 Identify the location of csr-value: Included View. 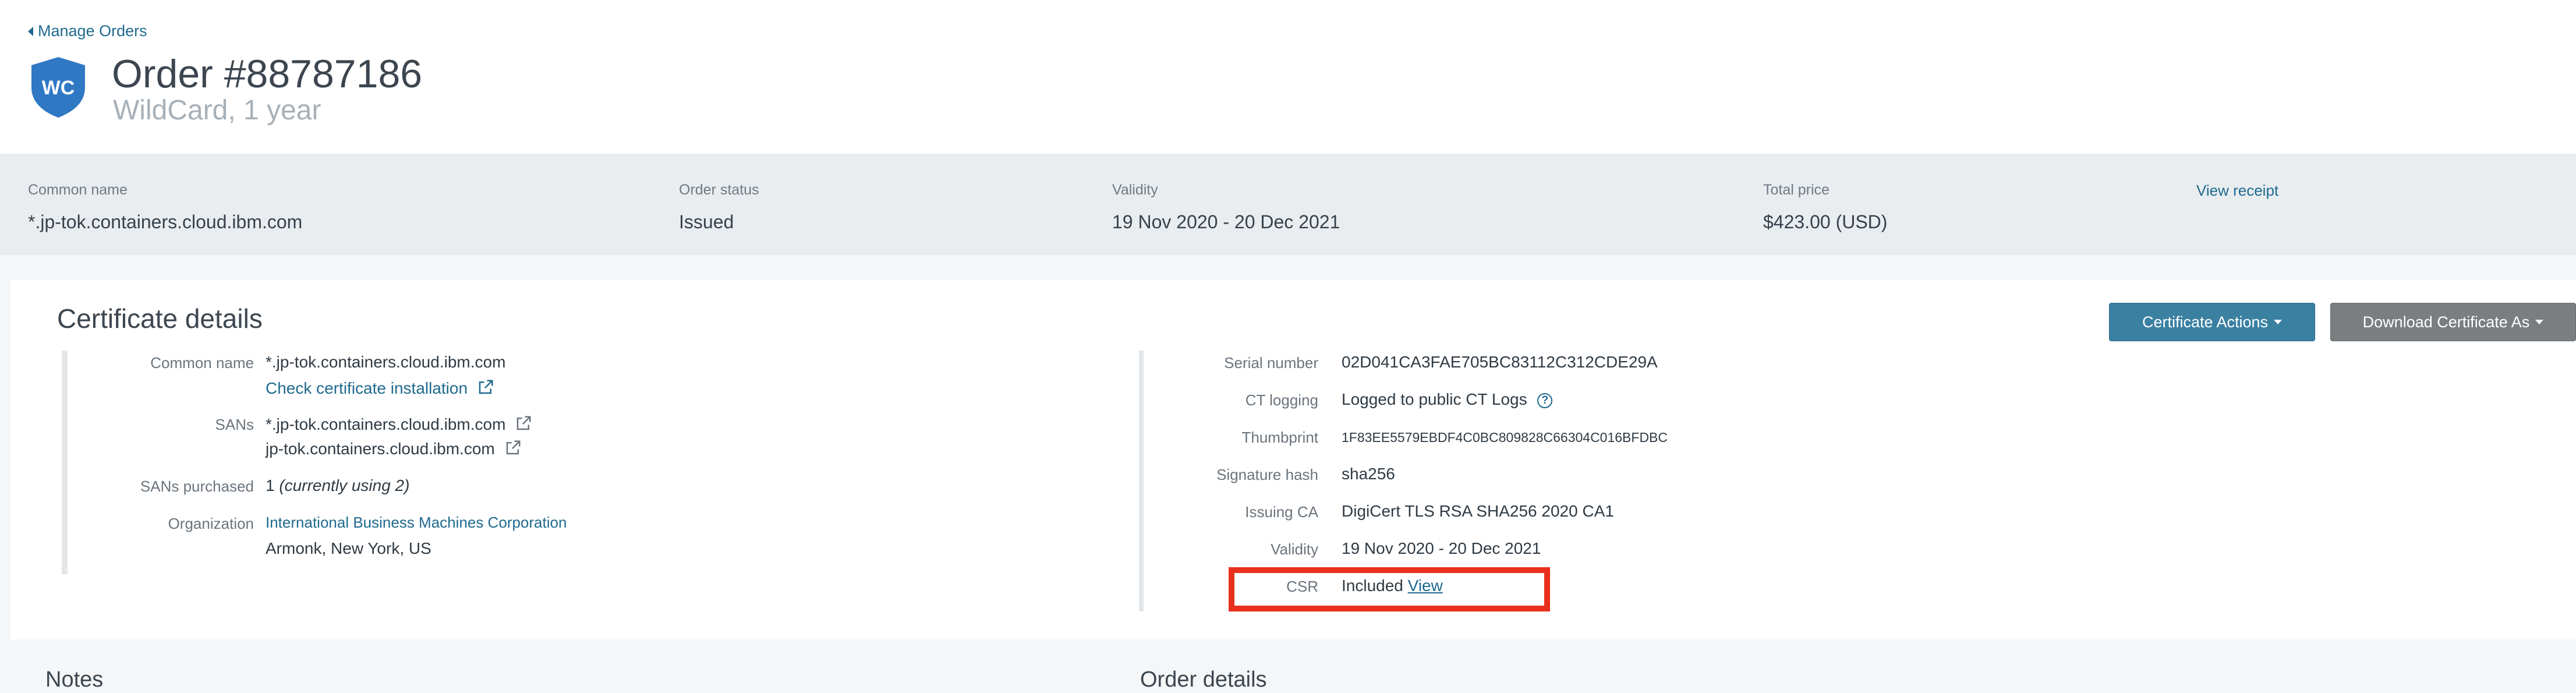
(1392, 586).